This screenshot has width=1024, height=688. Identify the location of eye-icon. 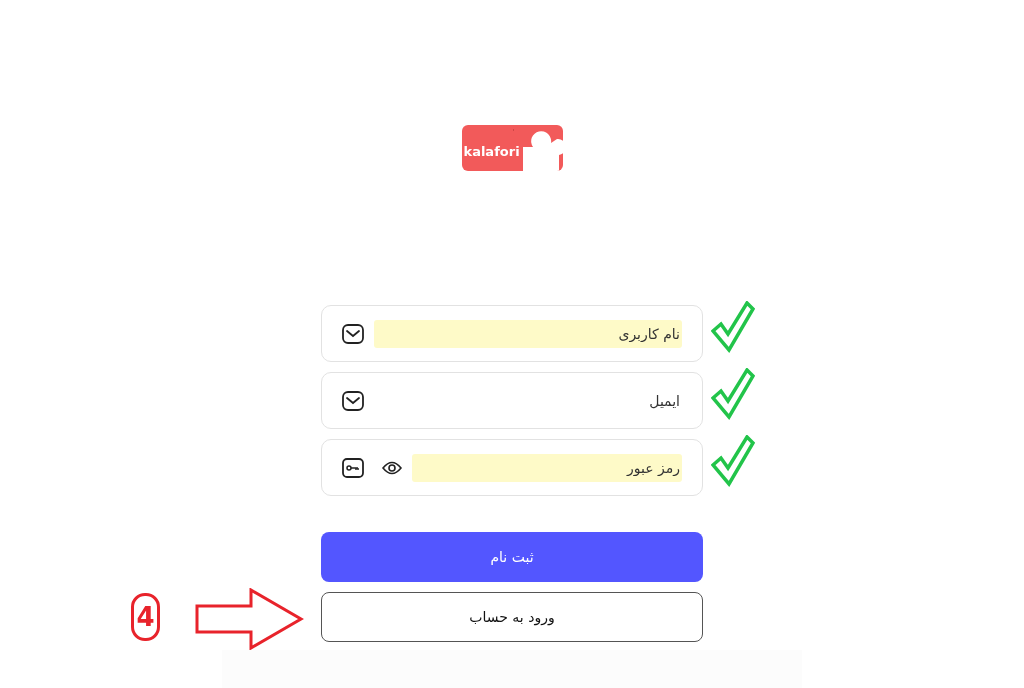
(392, 467).